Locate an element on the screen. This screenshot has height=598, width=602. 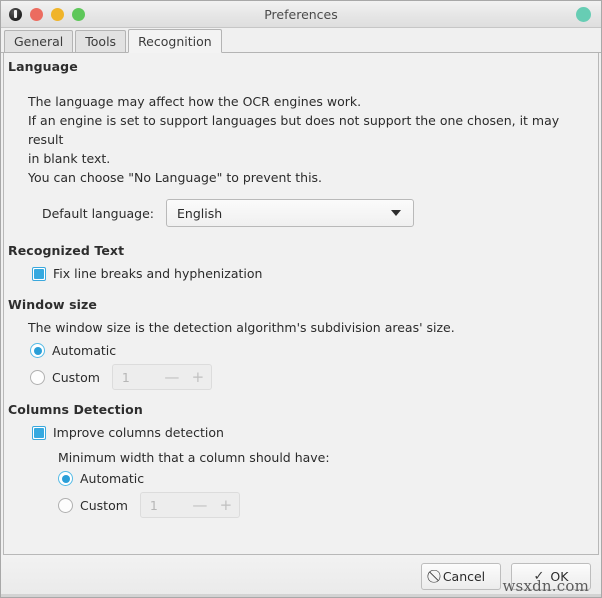
check-icon: ✓ is located at coordinates (539, 576).